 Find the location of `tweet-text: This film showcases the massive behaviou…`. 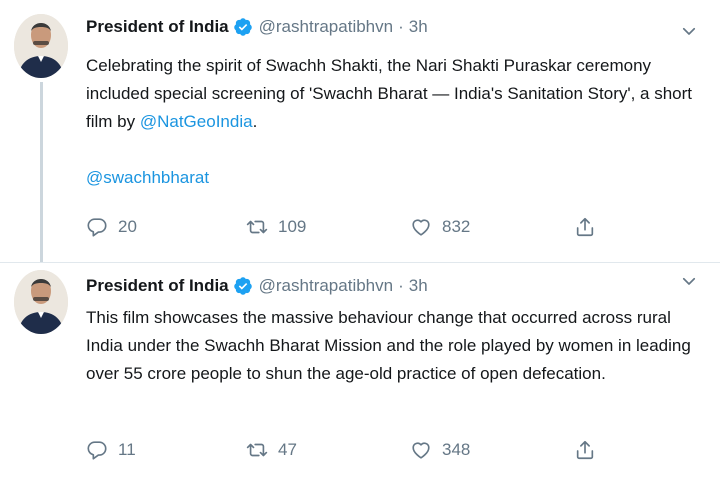

tweet-text: This film showcases the massive behaviou… is located at coordinates (388, 345).